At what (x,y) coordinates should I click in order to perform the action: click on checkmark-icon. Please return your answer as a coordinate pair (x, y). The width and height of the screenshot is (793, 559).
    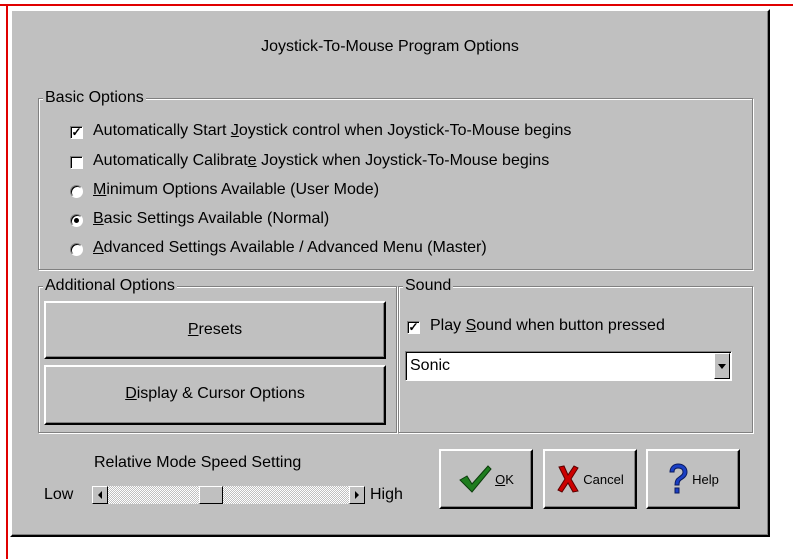
    Looking at the image, I should click on (475, 479).